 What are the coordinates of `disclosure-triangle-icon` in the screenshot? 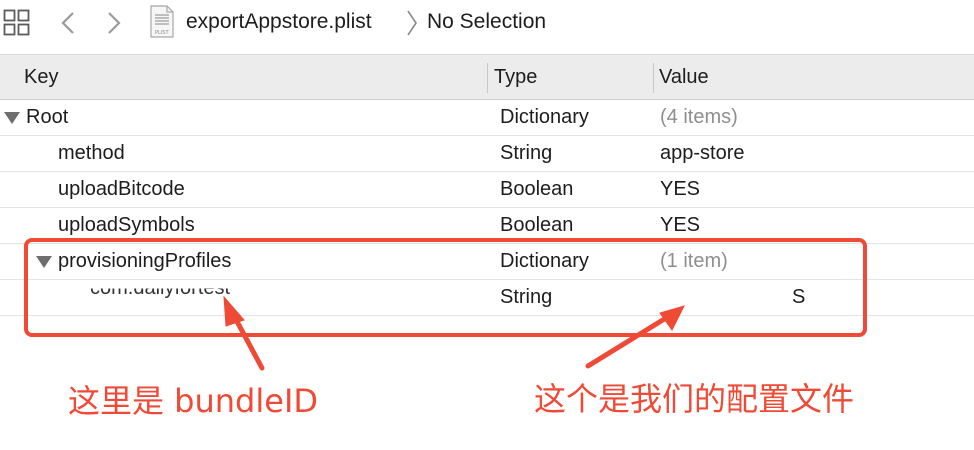 It's located at (12, 118).